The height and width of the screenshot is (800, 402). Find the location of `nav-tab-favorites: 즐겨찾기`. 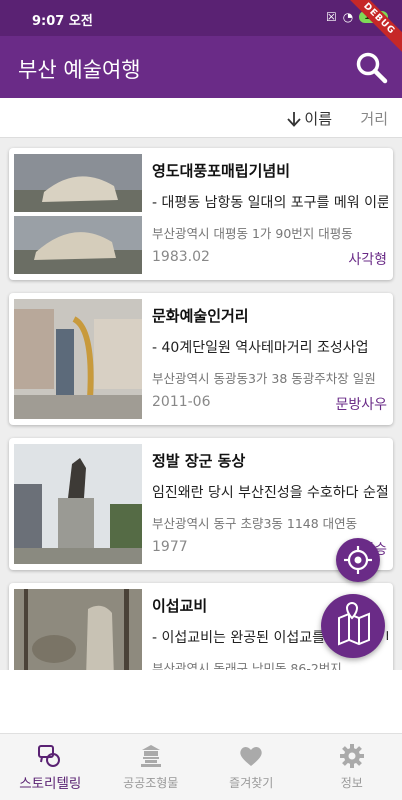

nav-tab-favorites: 즐겨찾기 is located at coordinates (251, 767).